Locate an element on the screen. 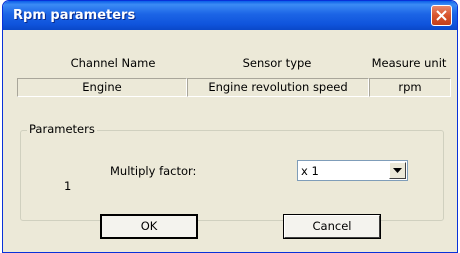 The width and height of the screenshot is (460, 253). parameters-legend: Parameters is located at coordinates (62, 129).